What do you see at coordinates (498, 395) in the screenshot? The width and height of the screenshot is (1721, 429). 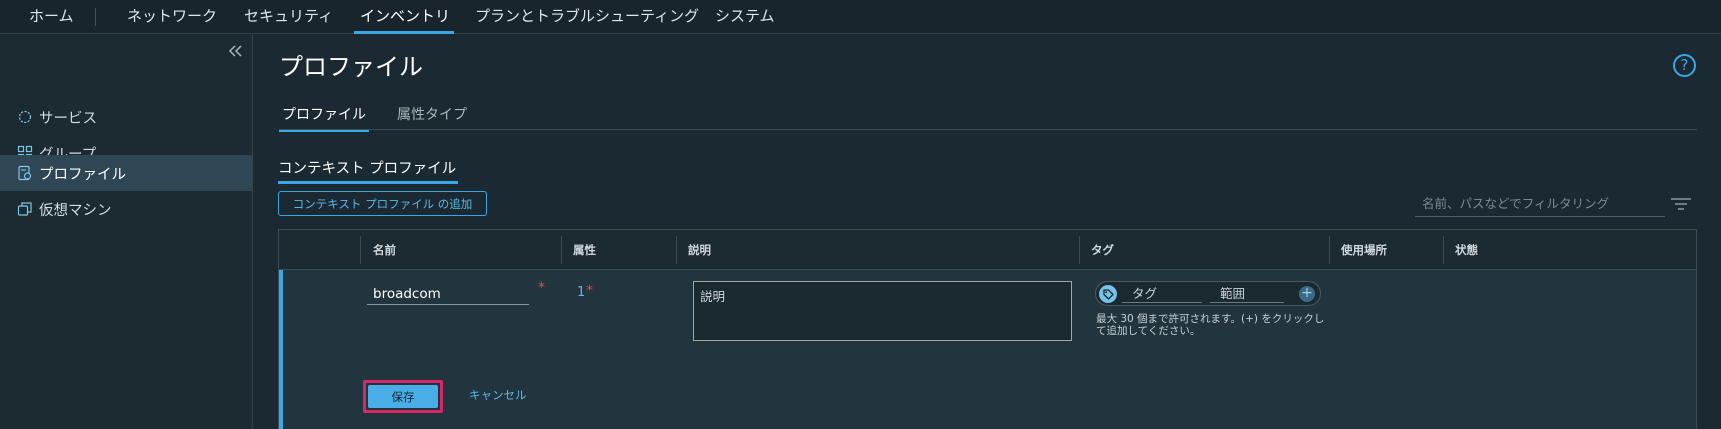 I see `cancel-button: キャンセル` at bounding box center [498, 395].